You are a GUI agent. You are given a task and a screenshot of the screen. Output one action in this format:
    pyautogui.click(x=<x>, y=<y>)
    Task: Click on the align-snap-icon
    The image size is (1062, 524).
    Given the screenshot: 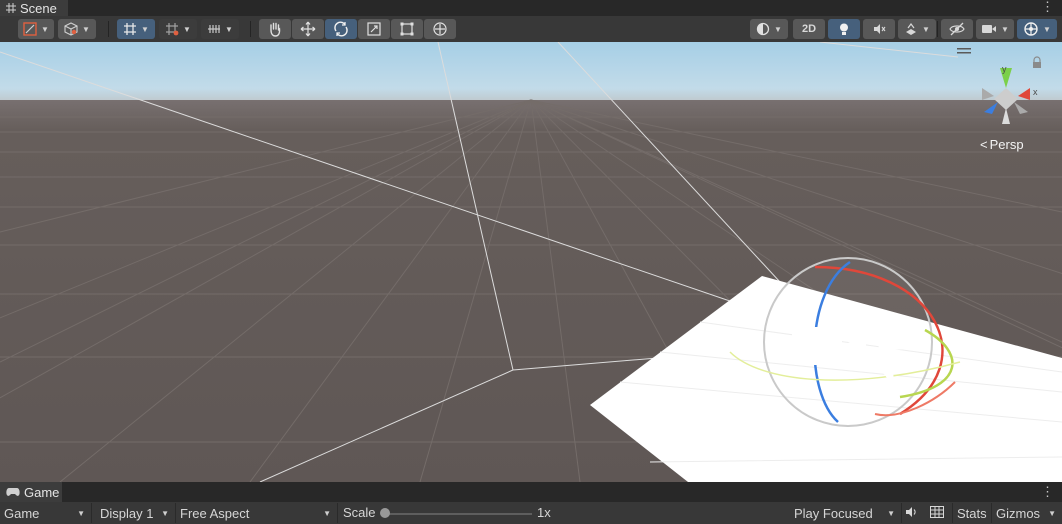 What is the action you would take?
    pyautogui.click(x=214, y=29)
    